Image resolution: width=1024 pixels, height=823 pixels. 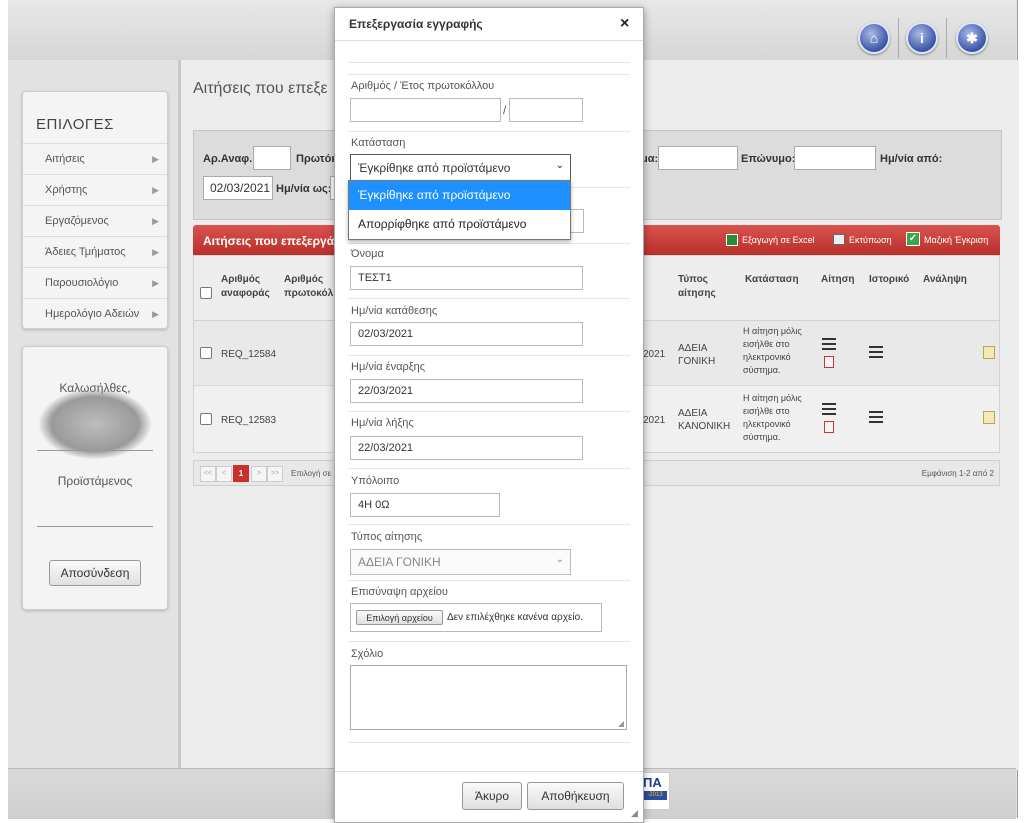 I want to click on request-type-select: ΑΔΕΙΑ ΓΟΝΙΚΗ ⌄, so click(x=460, y=562).